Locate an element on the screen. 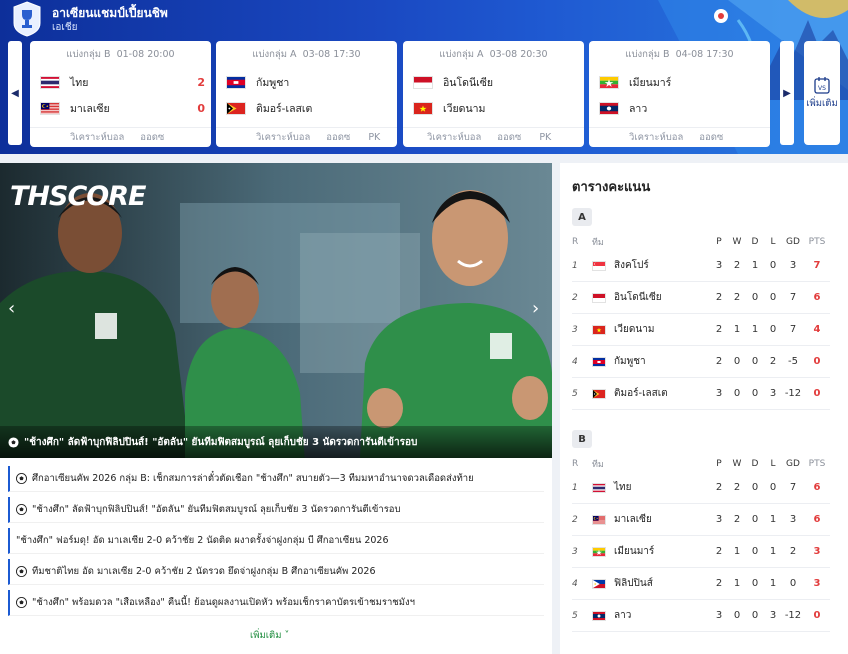 This screenshot has width=848, height=654. team-cell: ฟิลิปปินส์ is located at coordinates (651, 583).